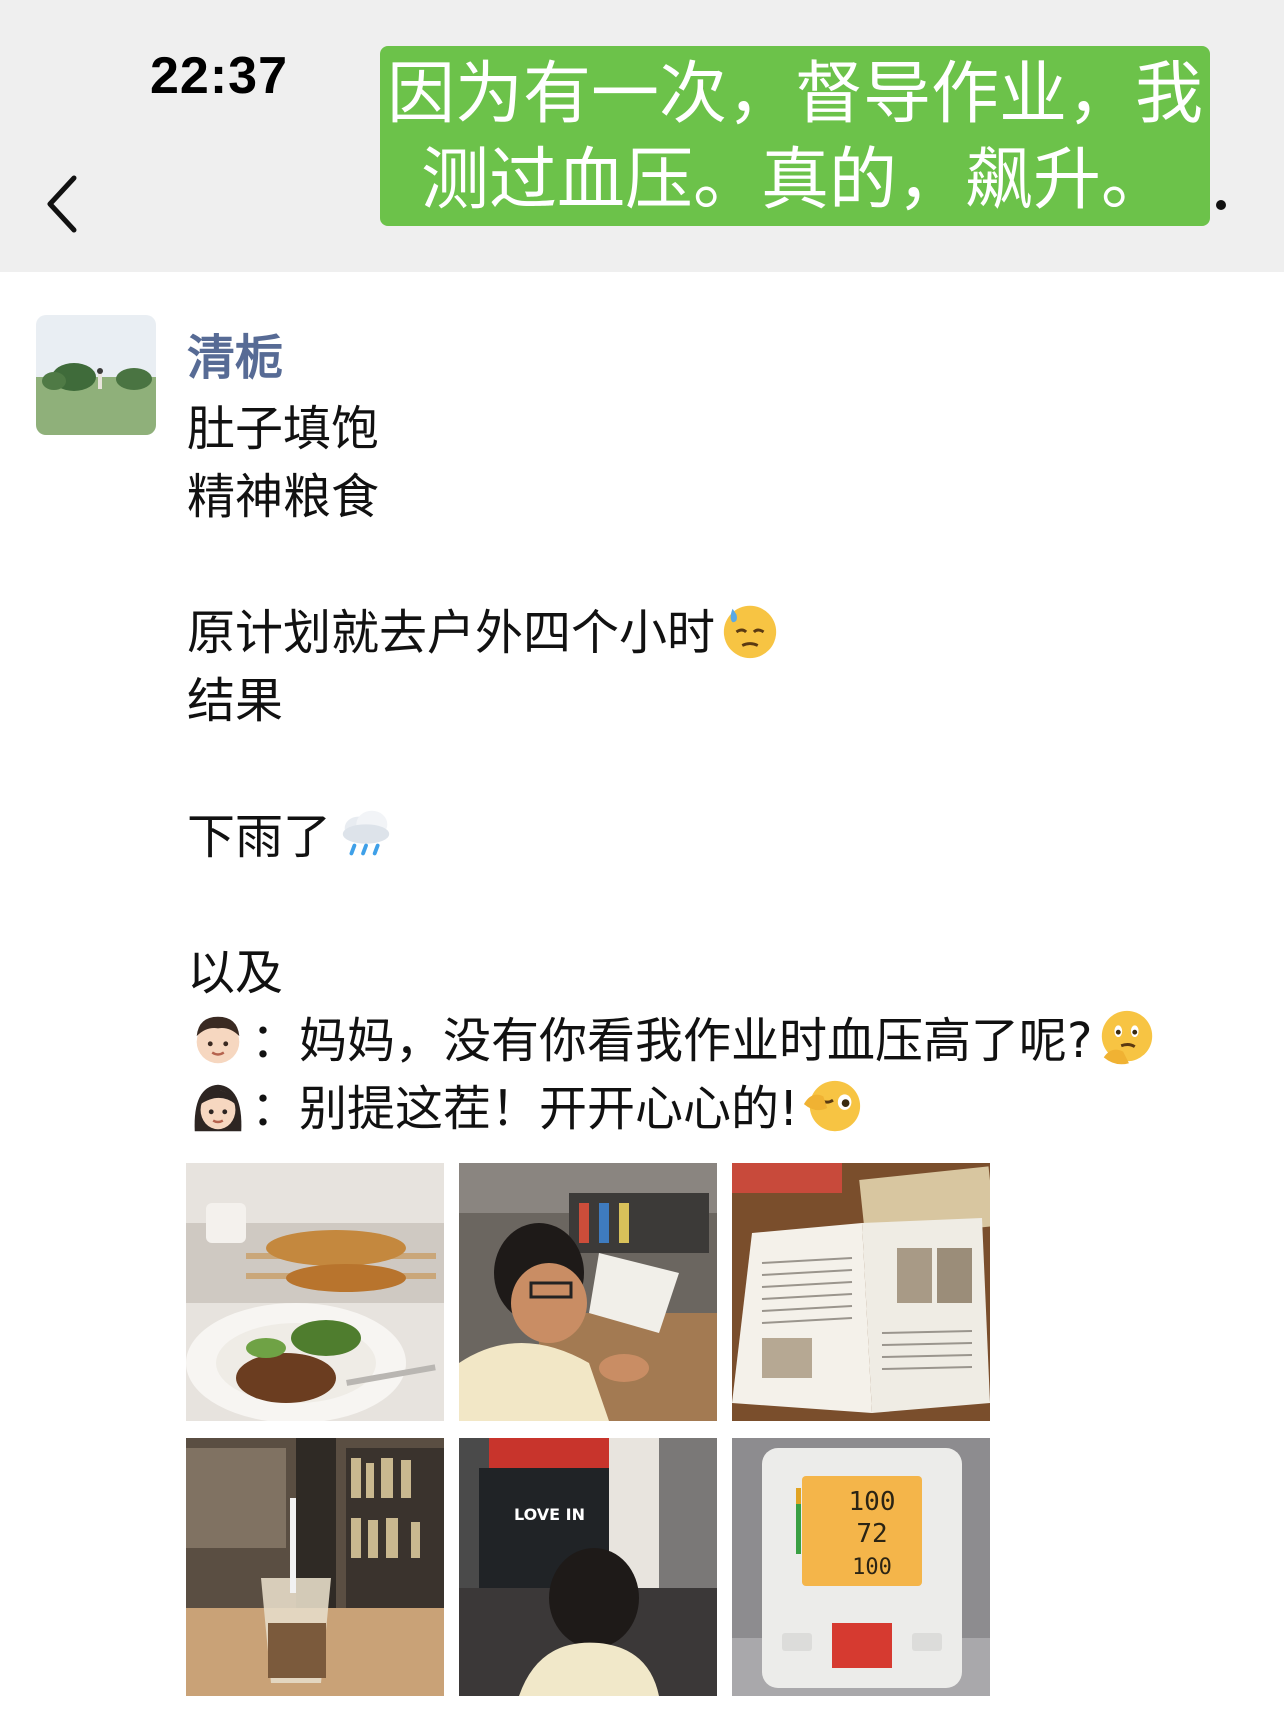 The image size is (1284, 1712). Describe the element at coordinates (549, 1514) in the screenshot. I see `store-sign-text: LOVE IN` at that location.